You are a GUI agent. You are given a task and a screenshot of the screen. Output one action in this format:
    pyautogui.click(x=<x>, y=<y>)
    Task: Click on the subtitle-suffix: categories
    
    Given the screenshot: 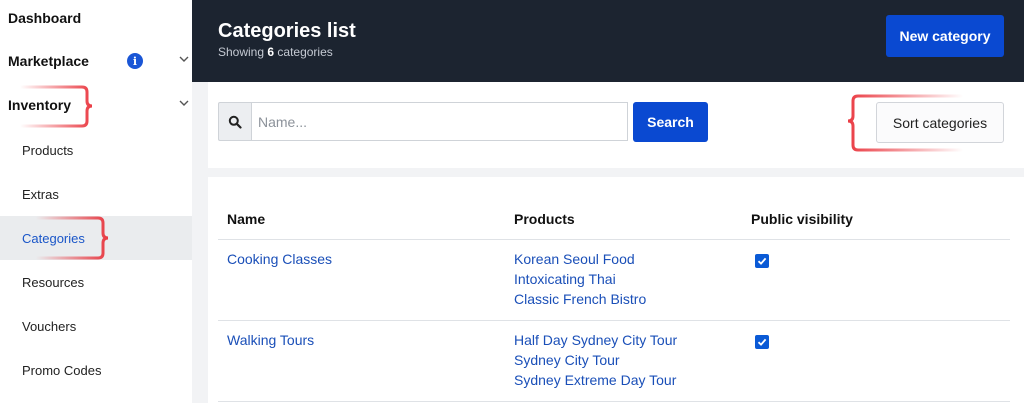 What is the action you would take?
    pyautogui.click(x=305, y=52)
    